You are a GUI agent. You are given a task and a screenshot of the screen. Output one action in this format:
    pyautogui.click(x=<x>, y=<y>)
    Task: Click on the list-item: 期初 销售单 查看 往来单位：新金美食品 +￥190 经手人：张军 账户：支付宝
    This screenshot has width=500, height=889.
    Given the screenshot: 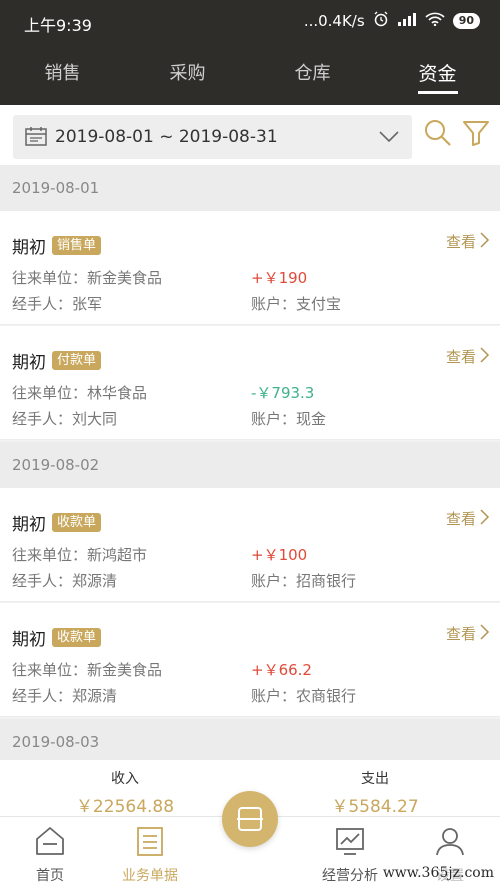 What is the action you would take?
    pyautogui.click(x=250, y=268)
    